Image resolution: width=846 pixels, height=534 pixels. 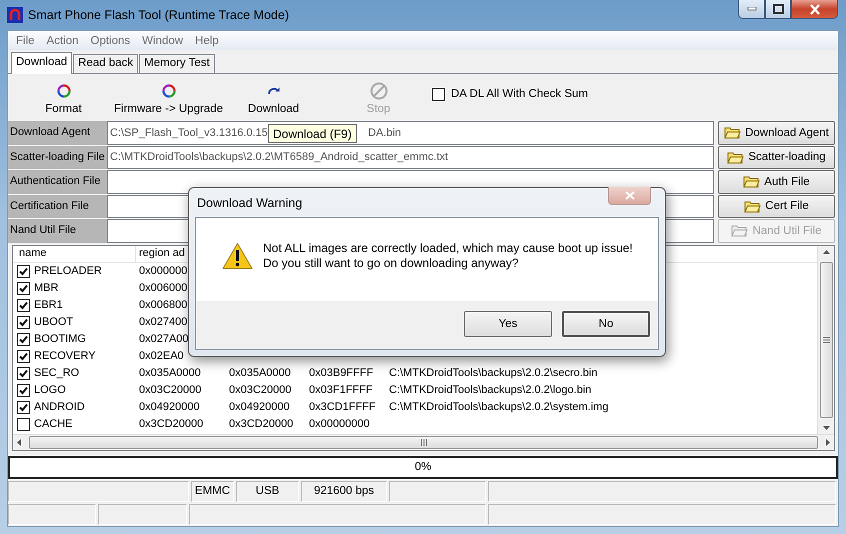 I want to click on vertical-scrollbar, so click(x=825, y=340).